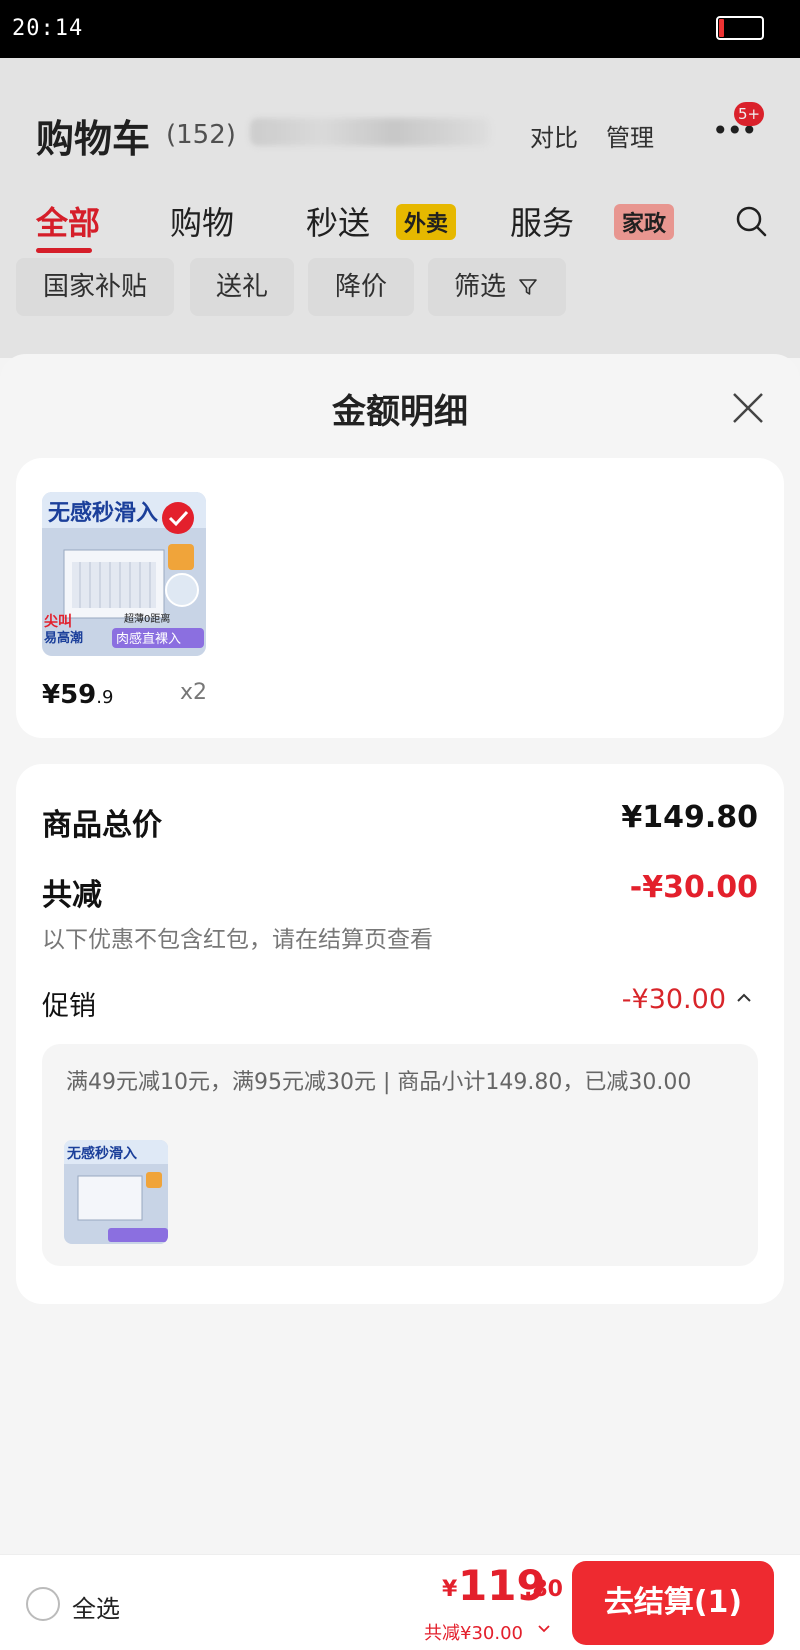 This screenshot has width=800, height=1650. Describe the element at coordinates (105, 697) in the screenshot. I see `product-price-decimal: .9` at that location.